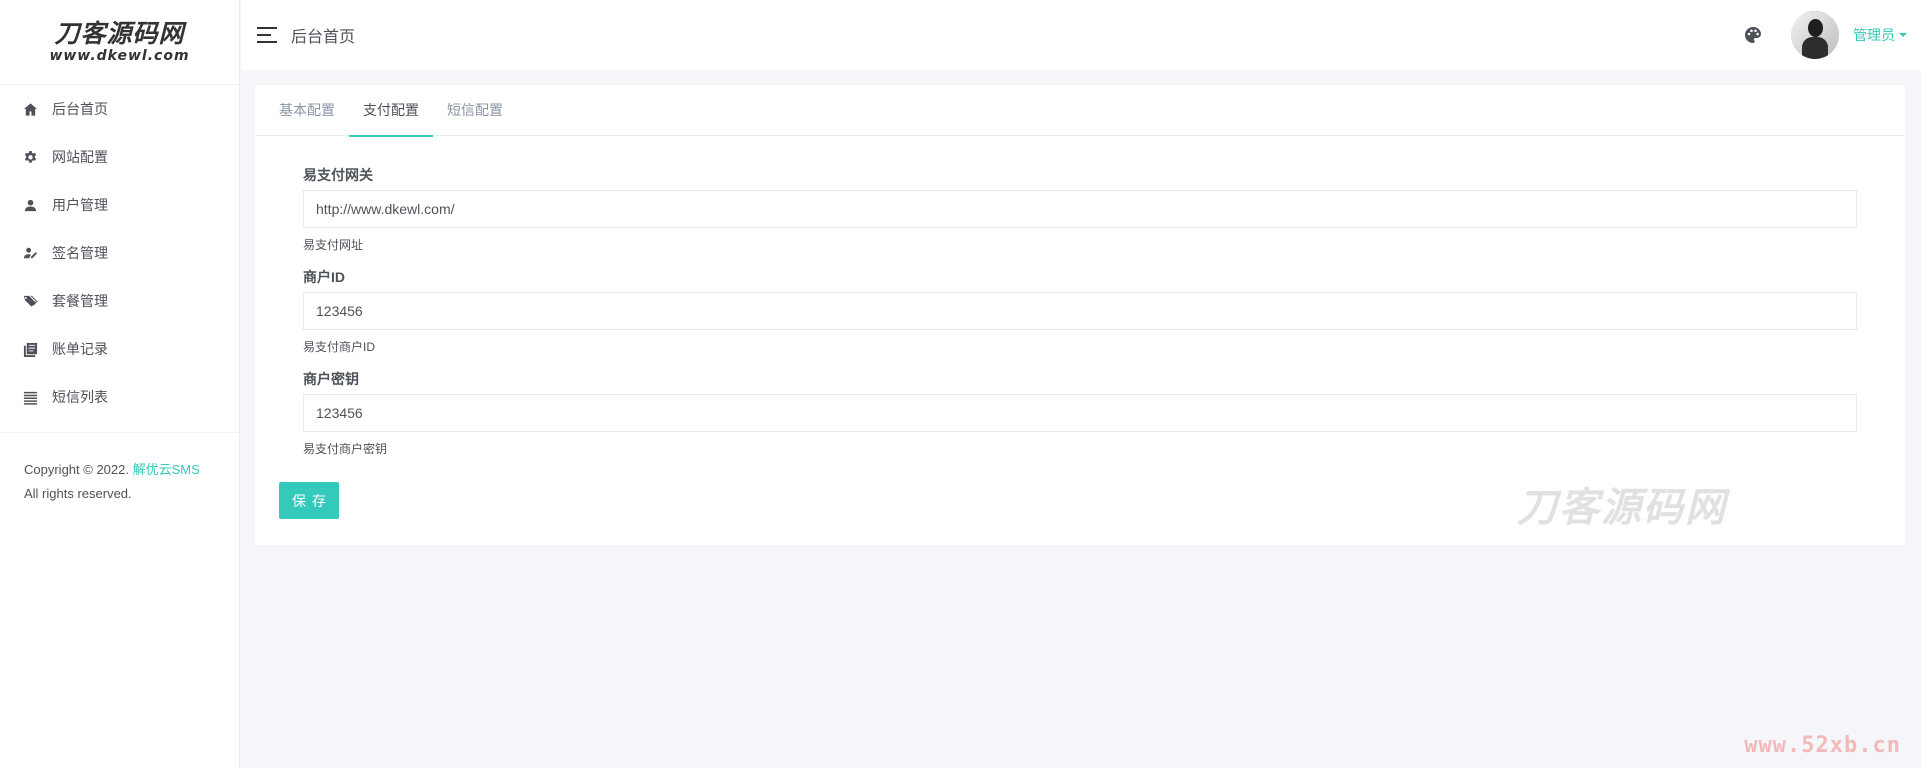 The image size is (1921, 768). I want to click on sidebar-item-label: 签名管理, so click(80, 253).